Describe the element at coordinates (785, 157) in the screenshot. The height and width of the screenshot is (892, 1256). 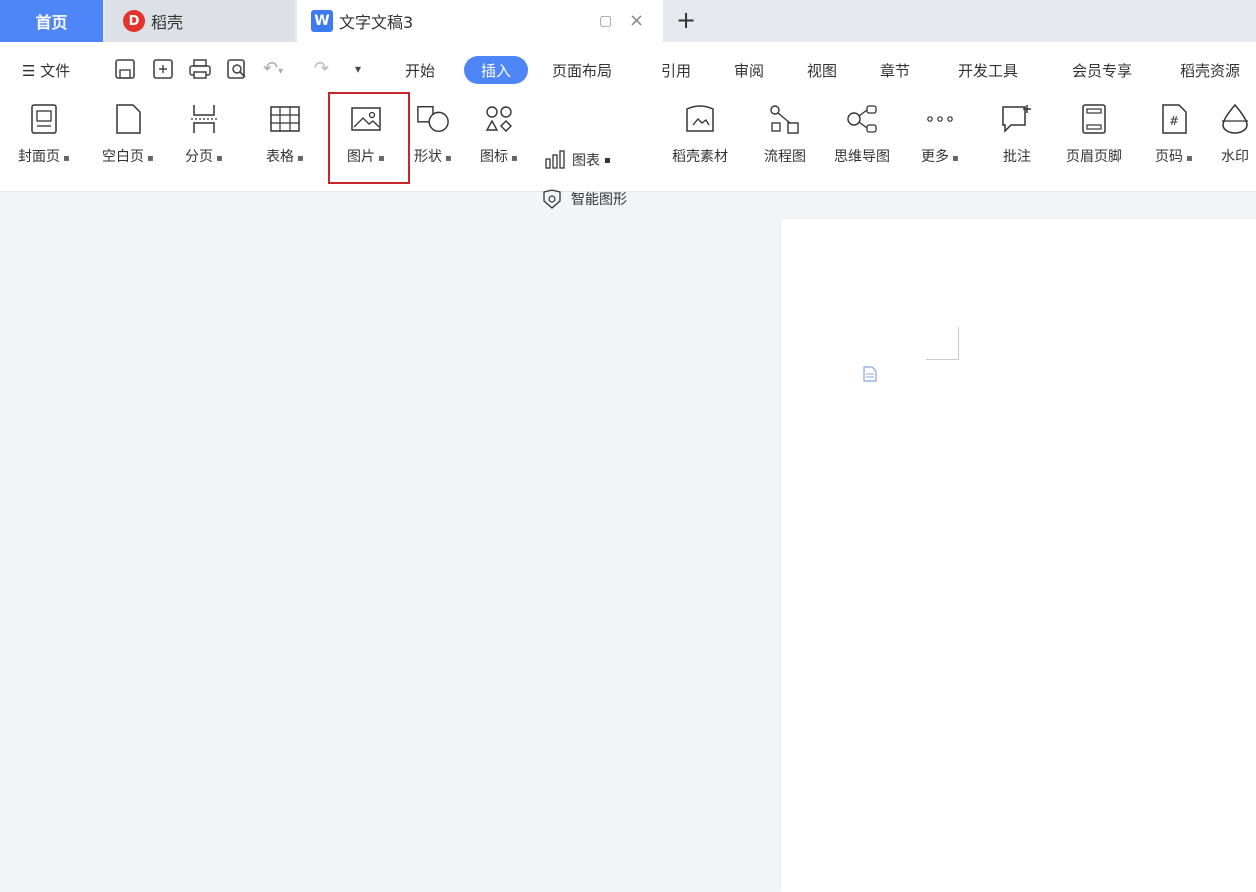
I see `flowchart-label: 流程图` at that location.